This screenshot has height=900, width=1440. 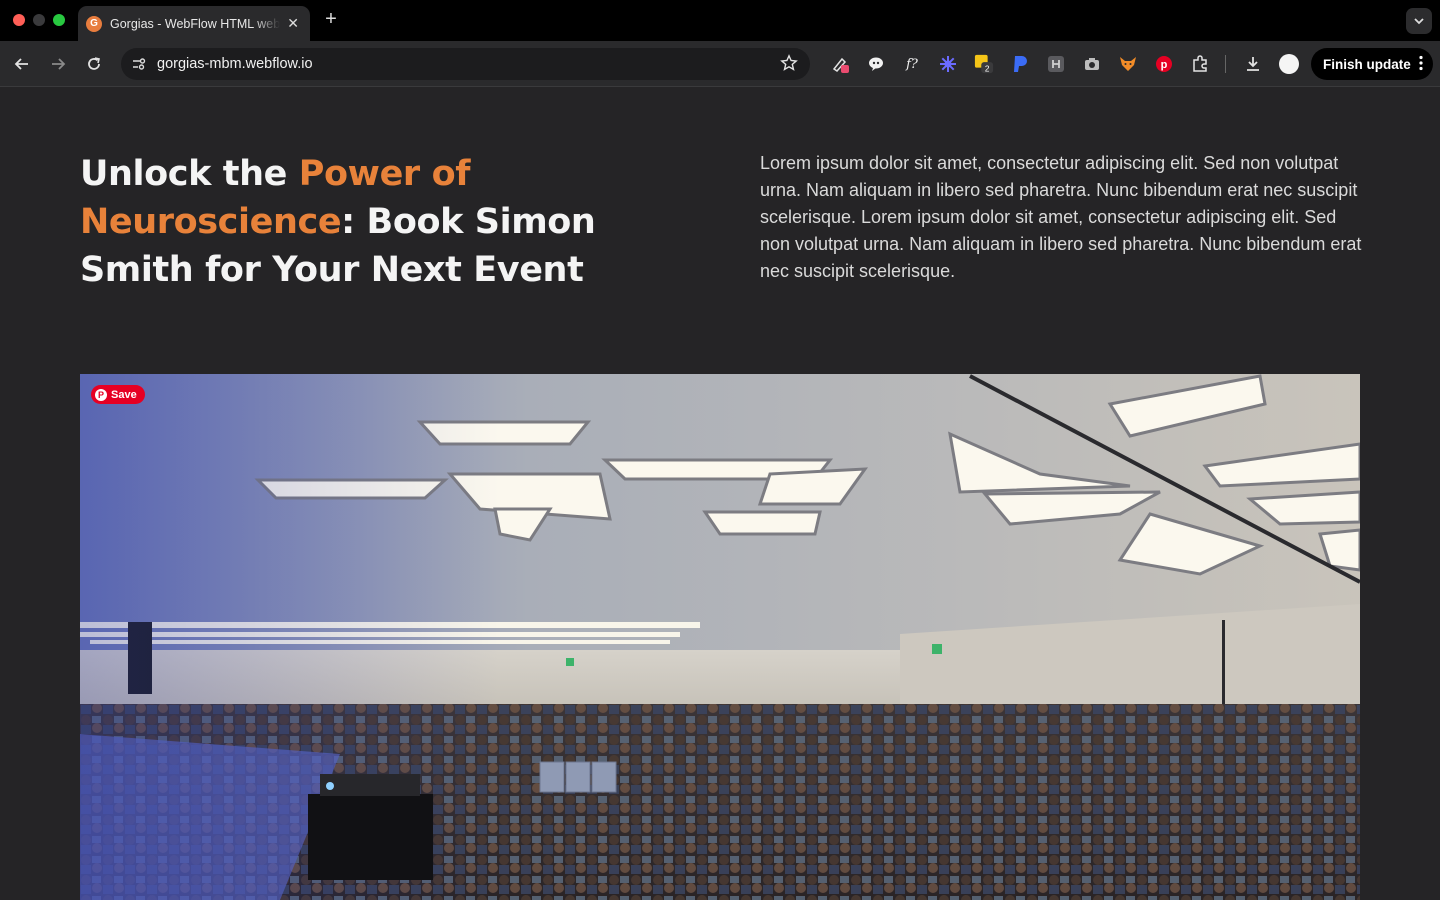 I want to click on back-arrow-icon, so click(x=22, y=64).